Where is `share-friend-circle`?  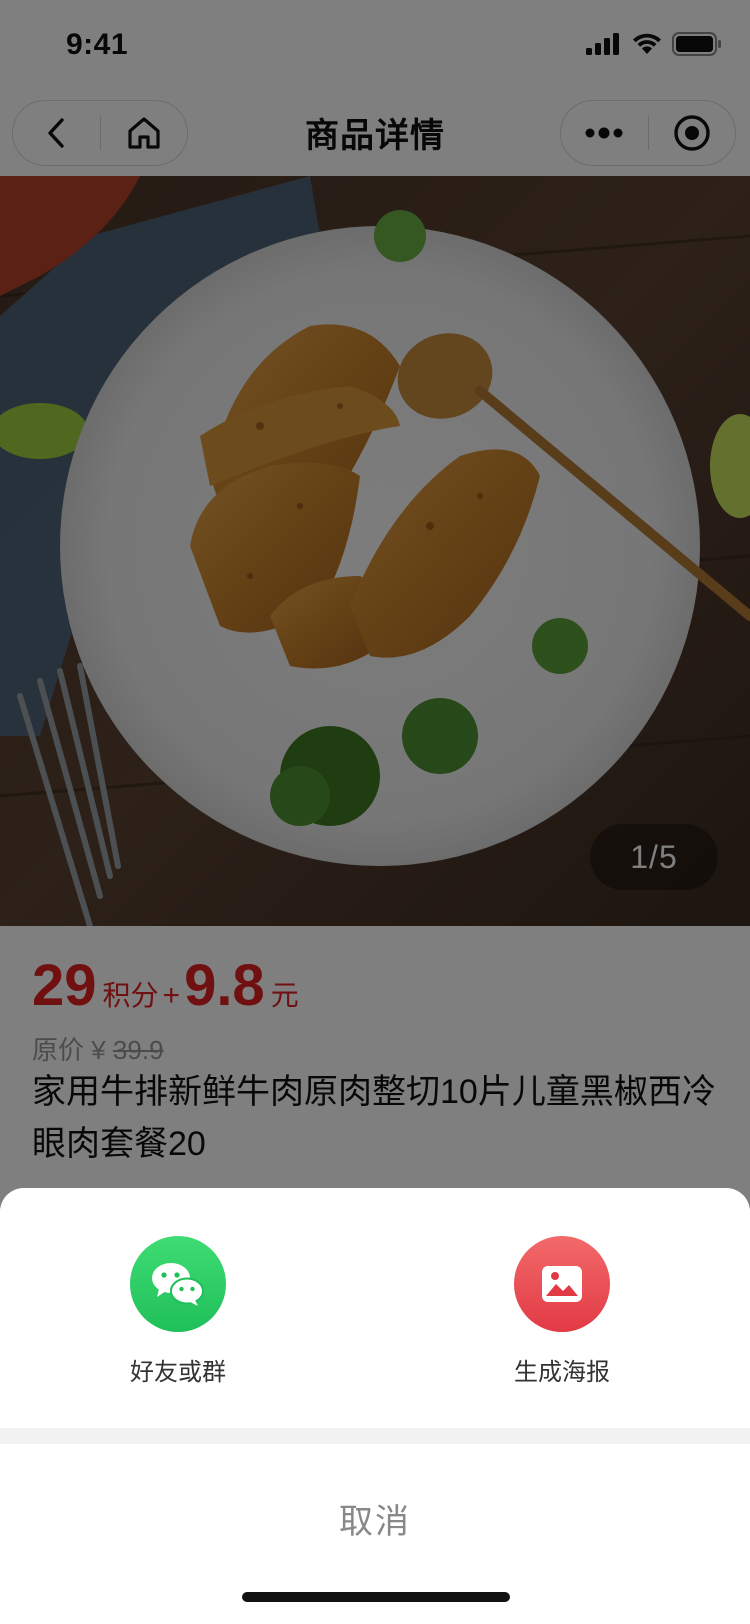
share-friend-circle is located at coordinates (178, 1284).